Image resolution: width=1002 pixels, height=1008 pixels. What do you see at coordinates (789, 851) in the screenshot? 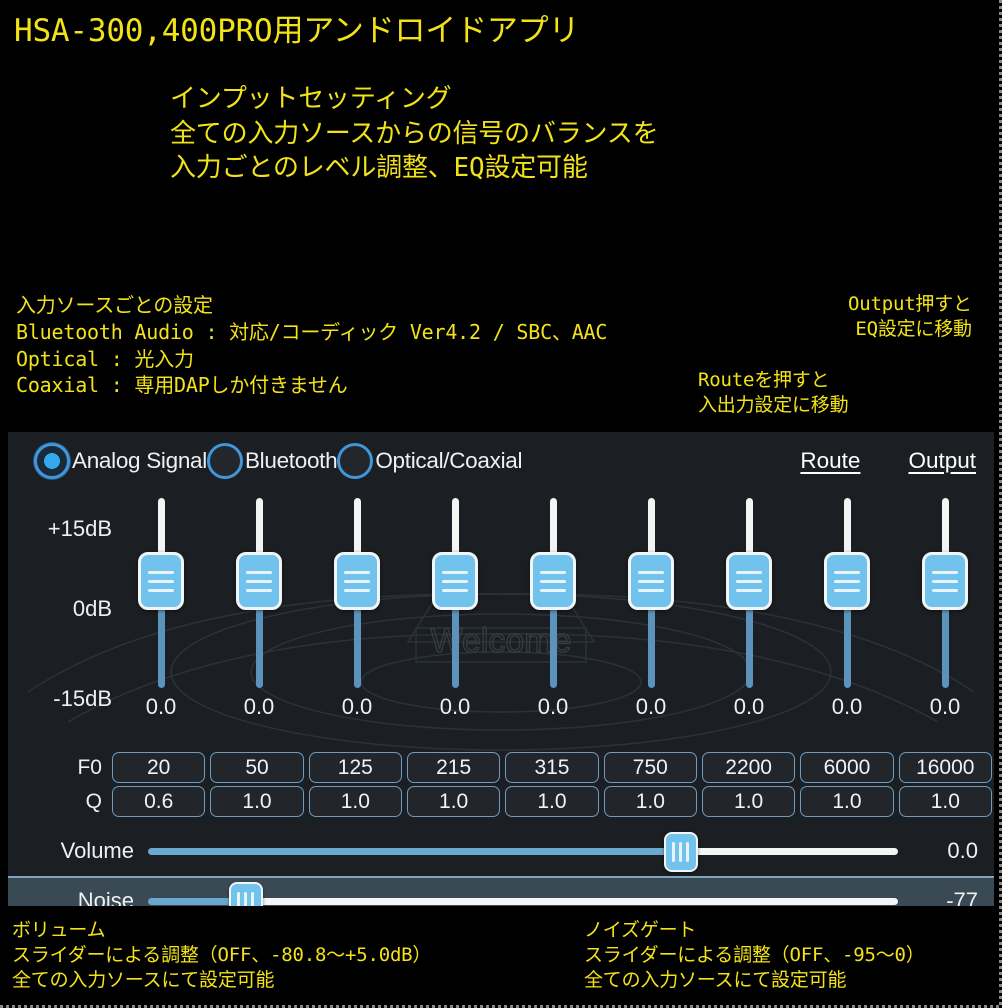
I see `volume-track-remaining` at bounding box center [789, 851].